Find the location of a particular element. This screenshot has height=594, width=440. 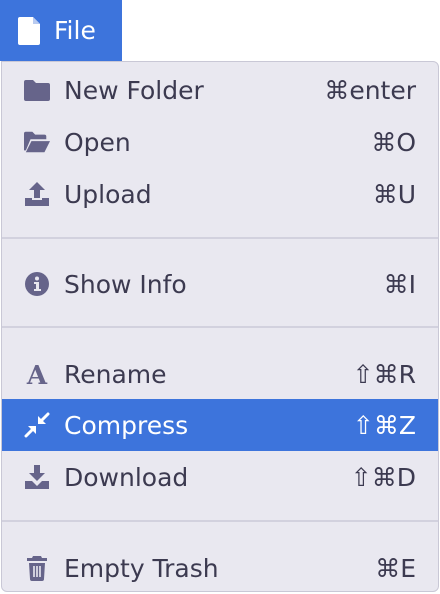

menu-item-download: Download ⇧⌘D is located at coordinates (220, 477).